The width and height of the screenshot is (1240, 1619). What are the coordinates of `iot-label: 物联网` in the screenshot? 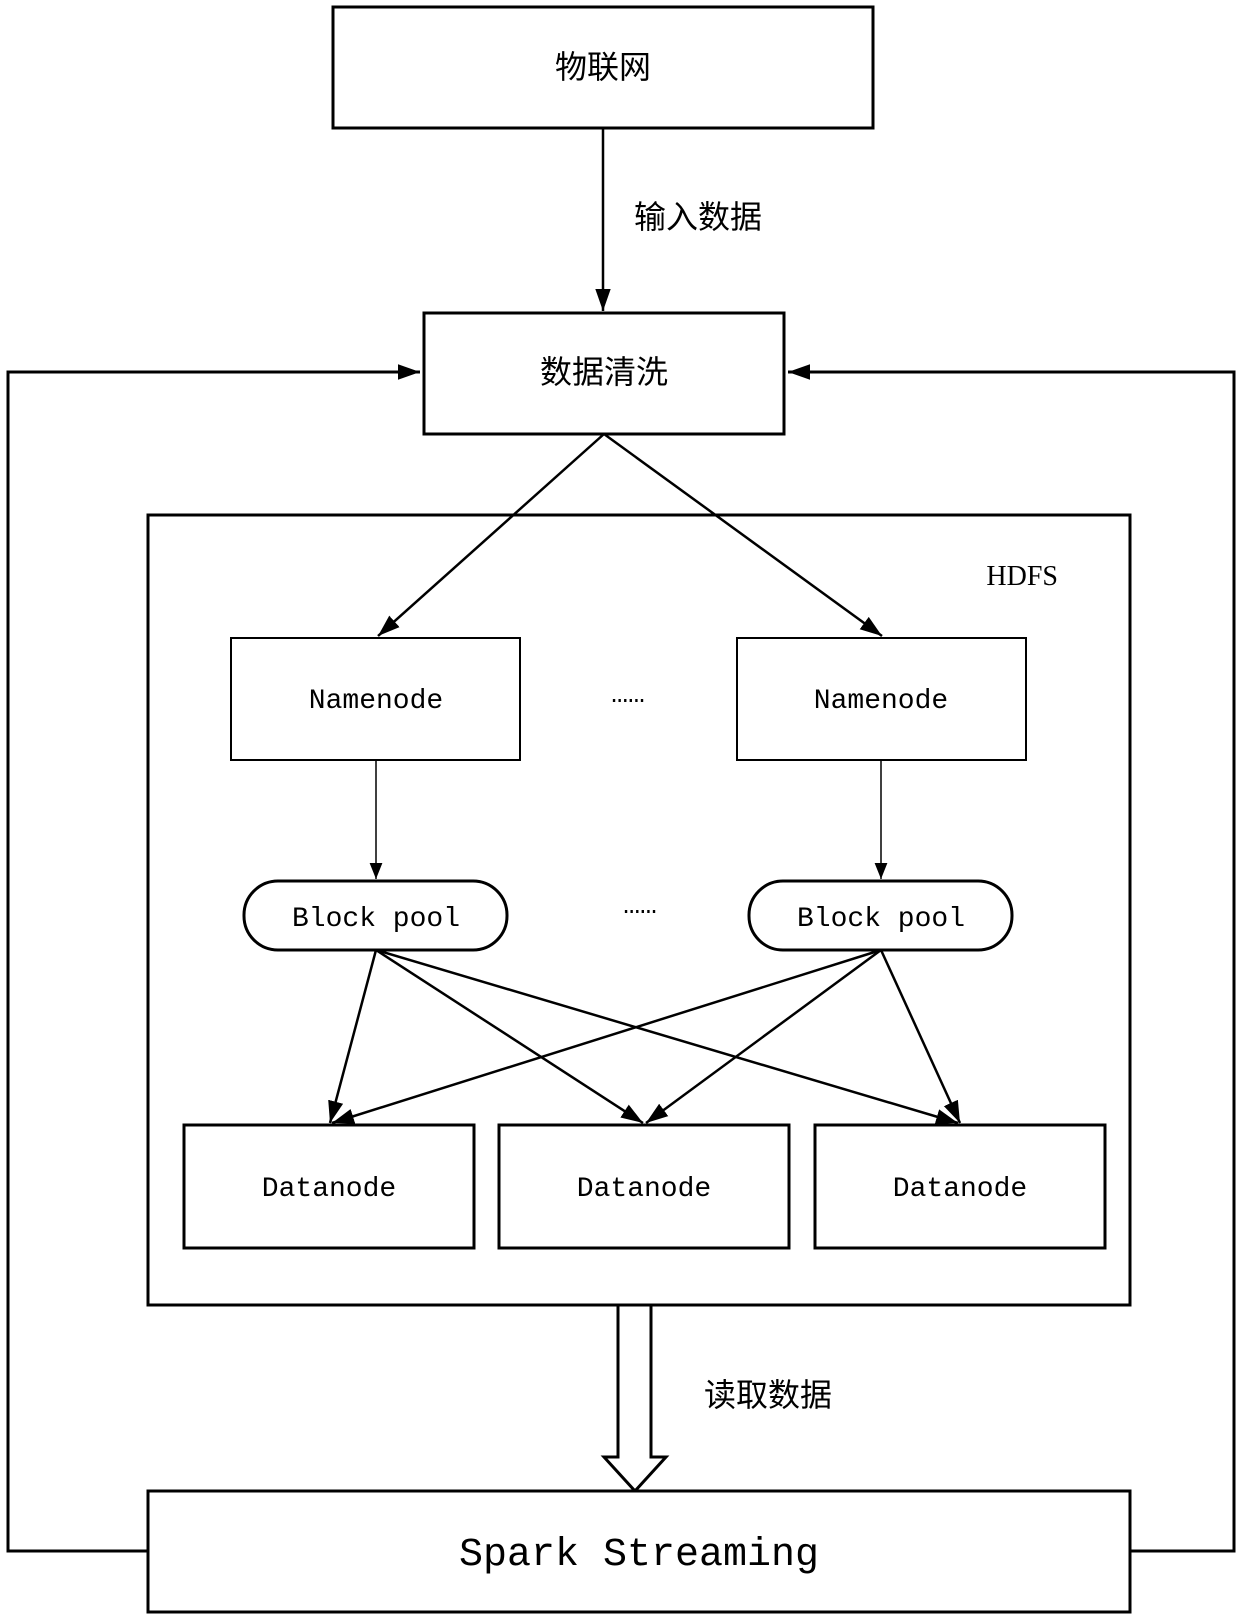 It's located at (603, 67).